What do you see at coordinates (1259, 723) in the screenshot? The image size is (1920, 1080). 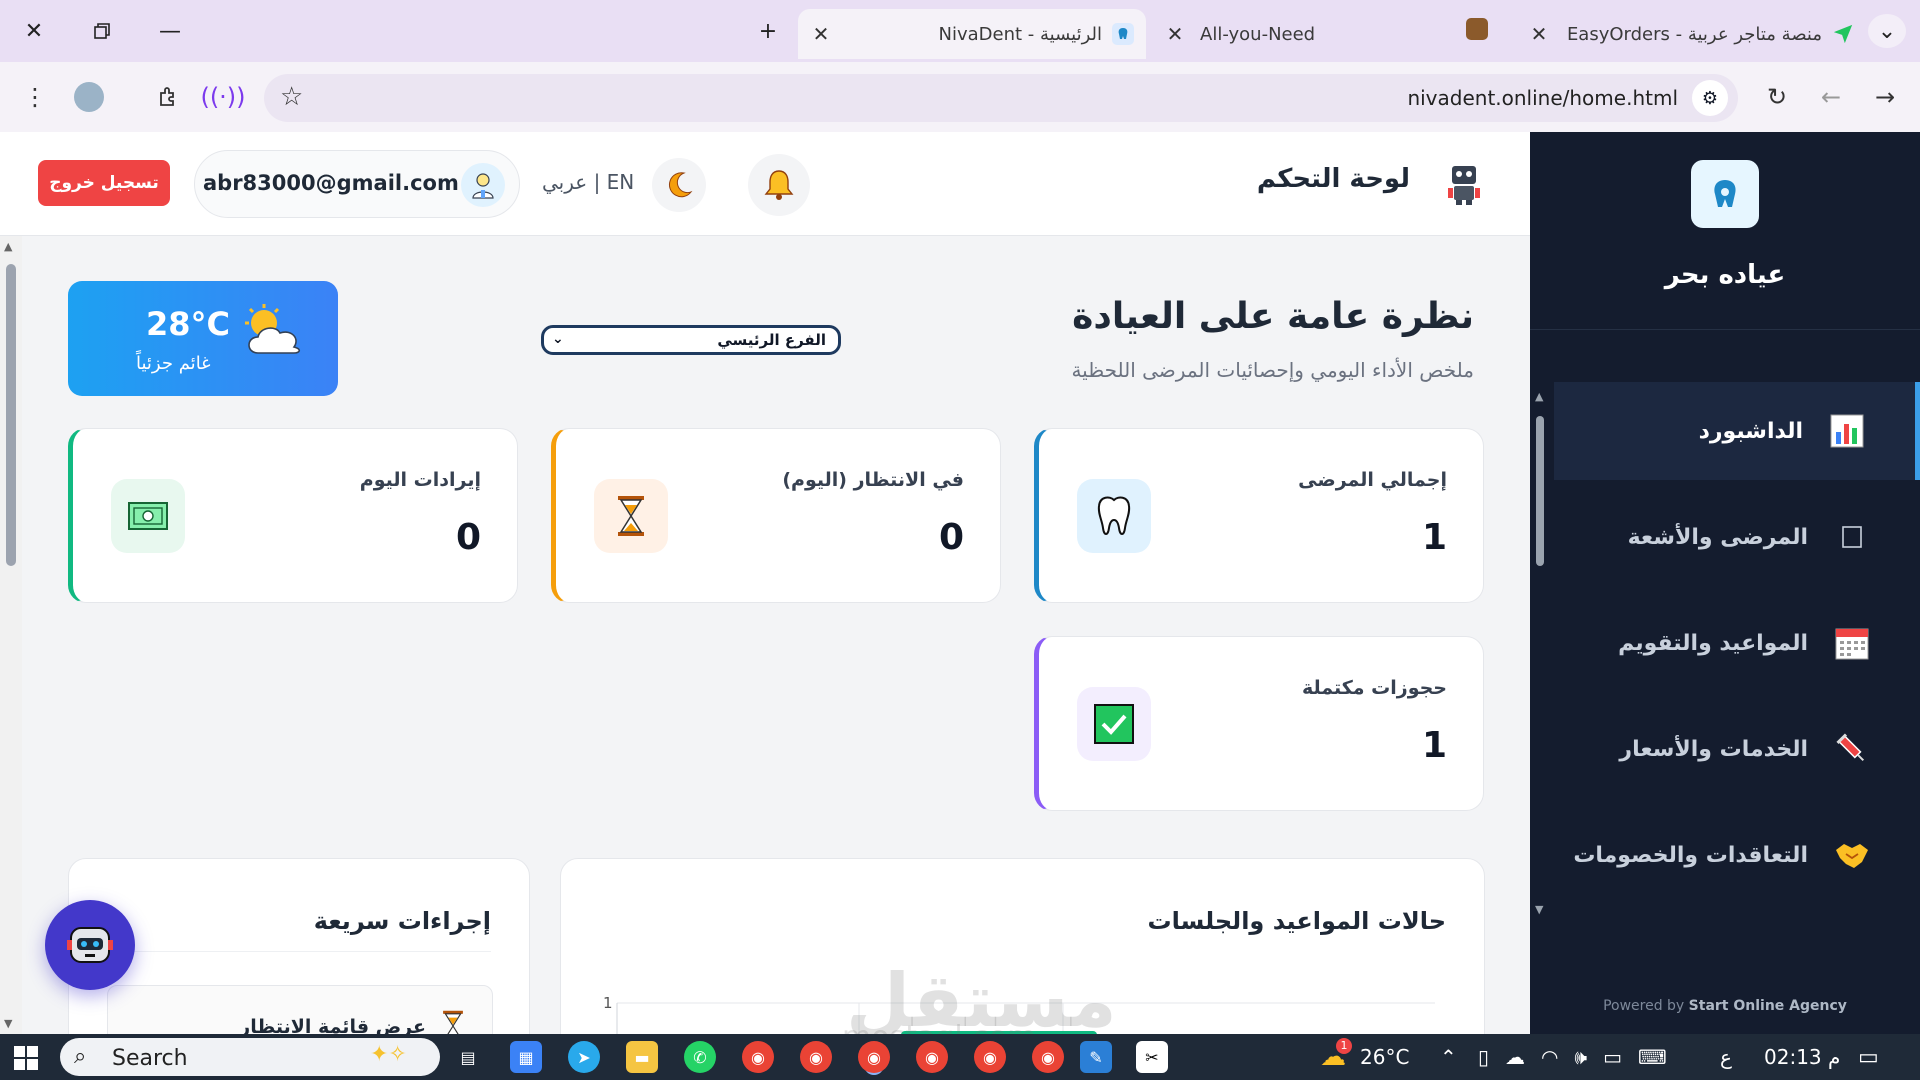 I see `stat-card-completed: حجوزات مكتملة 1` at bounding box center [1259, 723].